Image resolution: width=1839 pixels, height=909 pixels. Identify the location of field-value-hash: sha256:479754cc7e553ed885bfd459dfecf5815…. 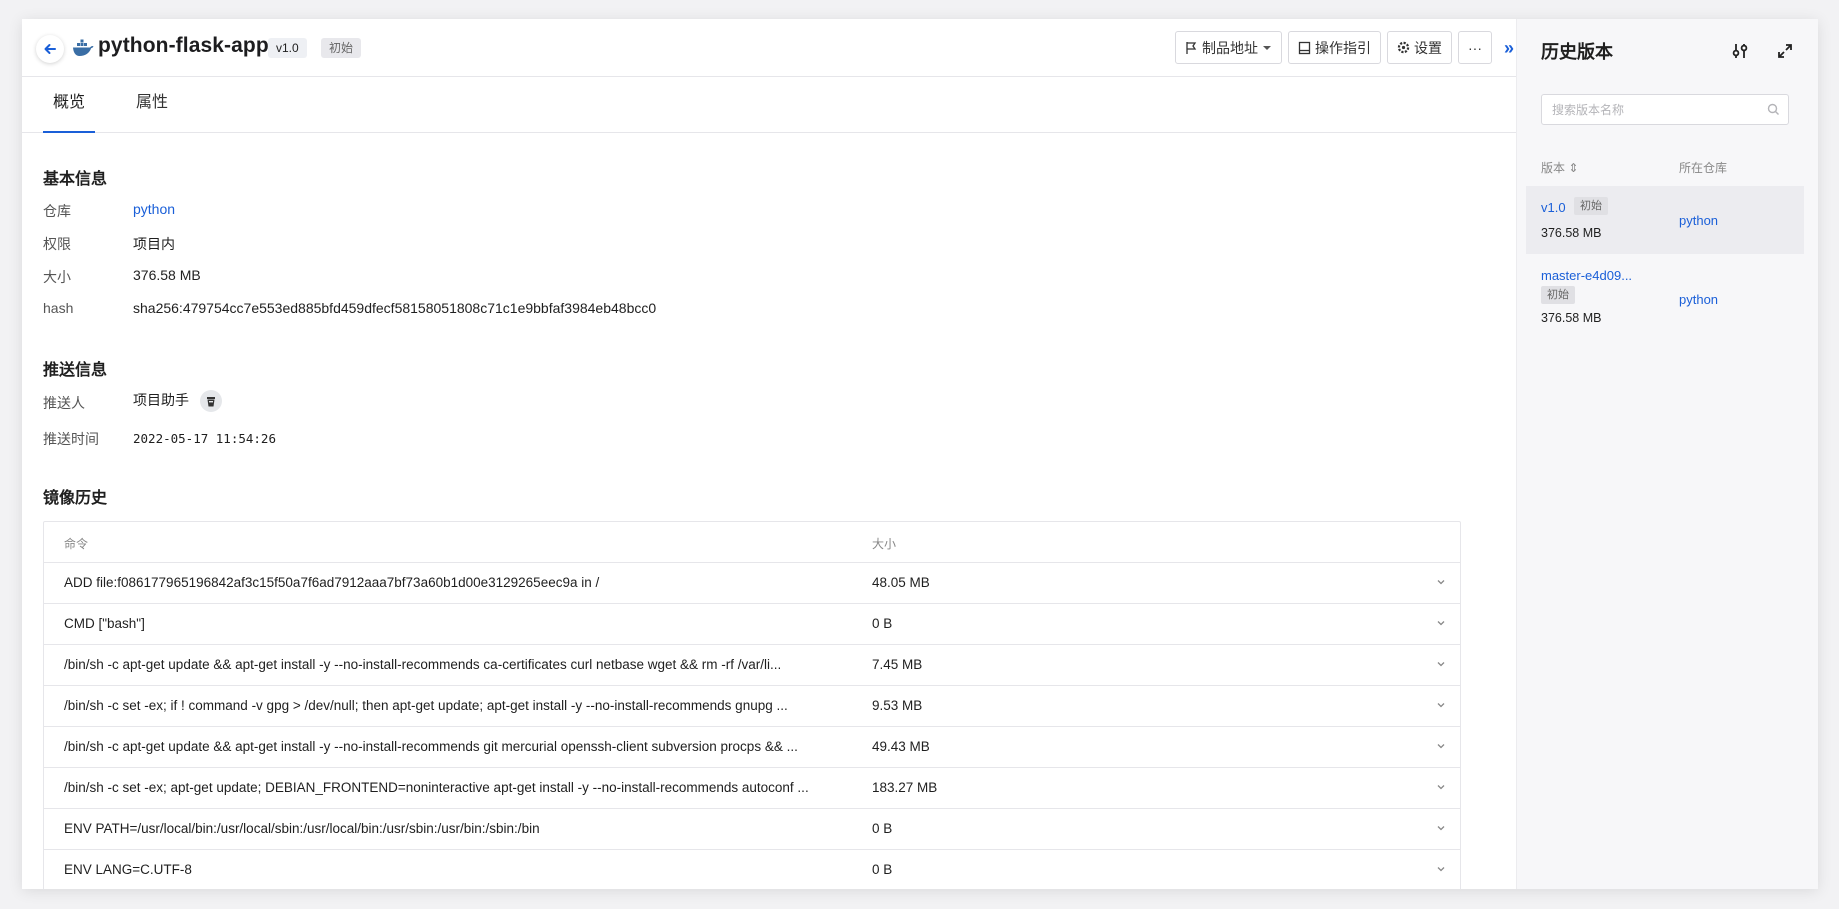
(395, 308).